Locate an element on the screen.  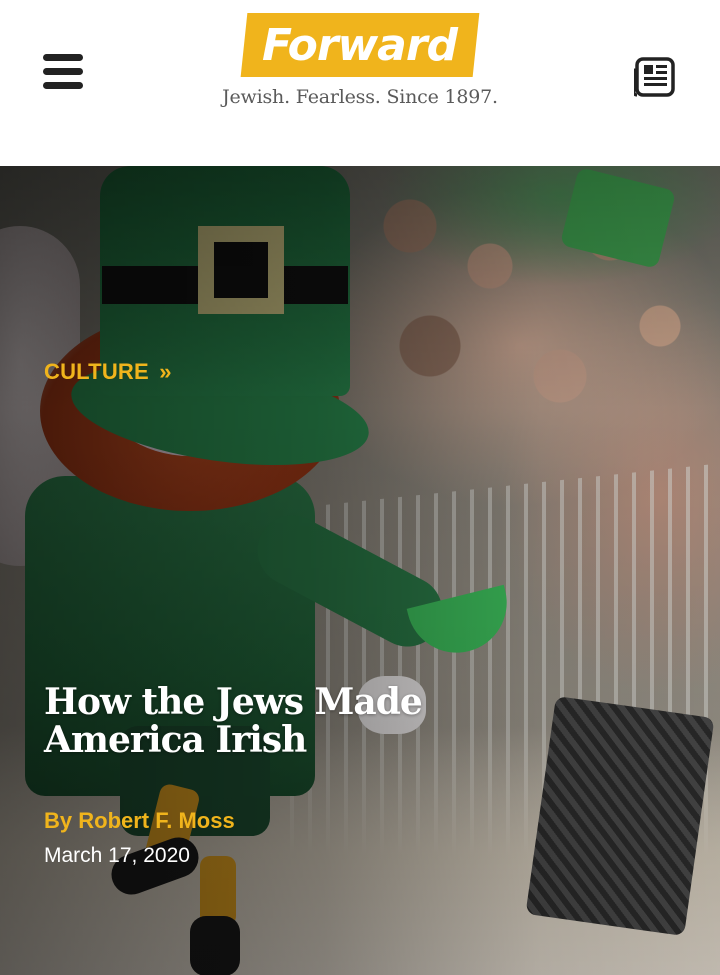
article-title: How the Jews Made America Irish is located at coordinates (274, 721).